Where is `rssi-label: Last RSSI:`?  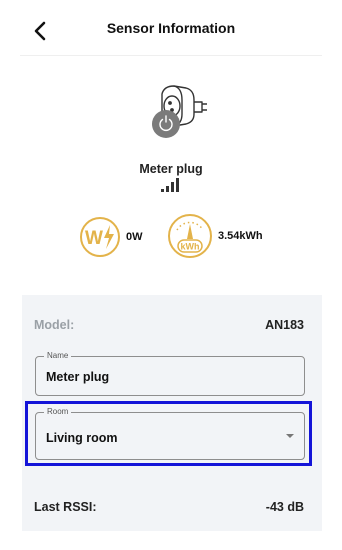
rssi-label: Last RSSI: is located at coordinates (65, 507).